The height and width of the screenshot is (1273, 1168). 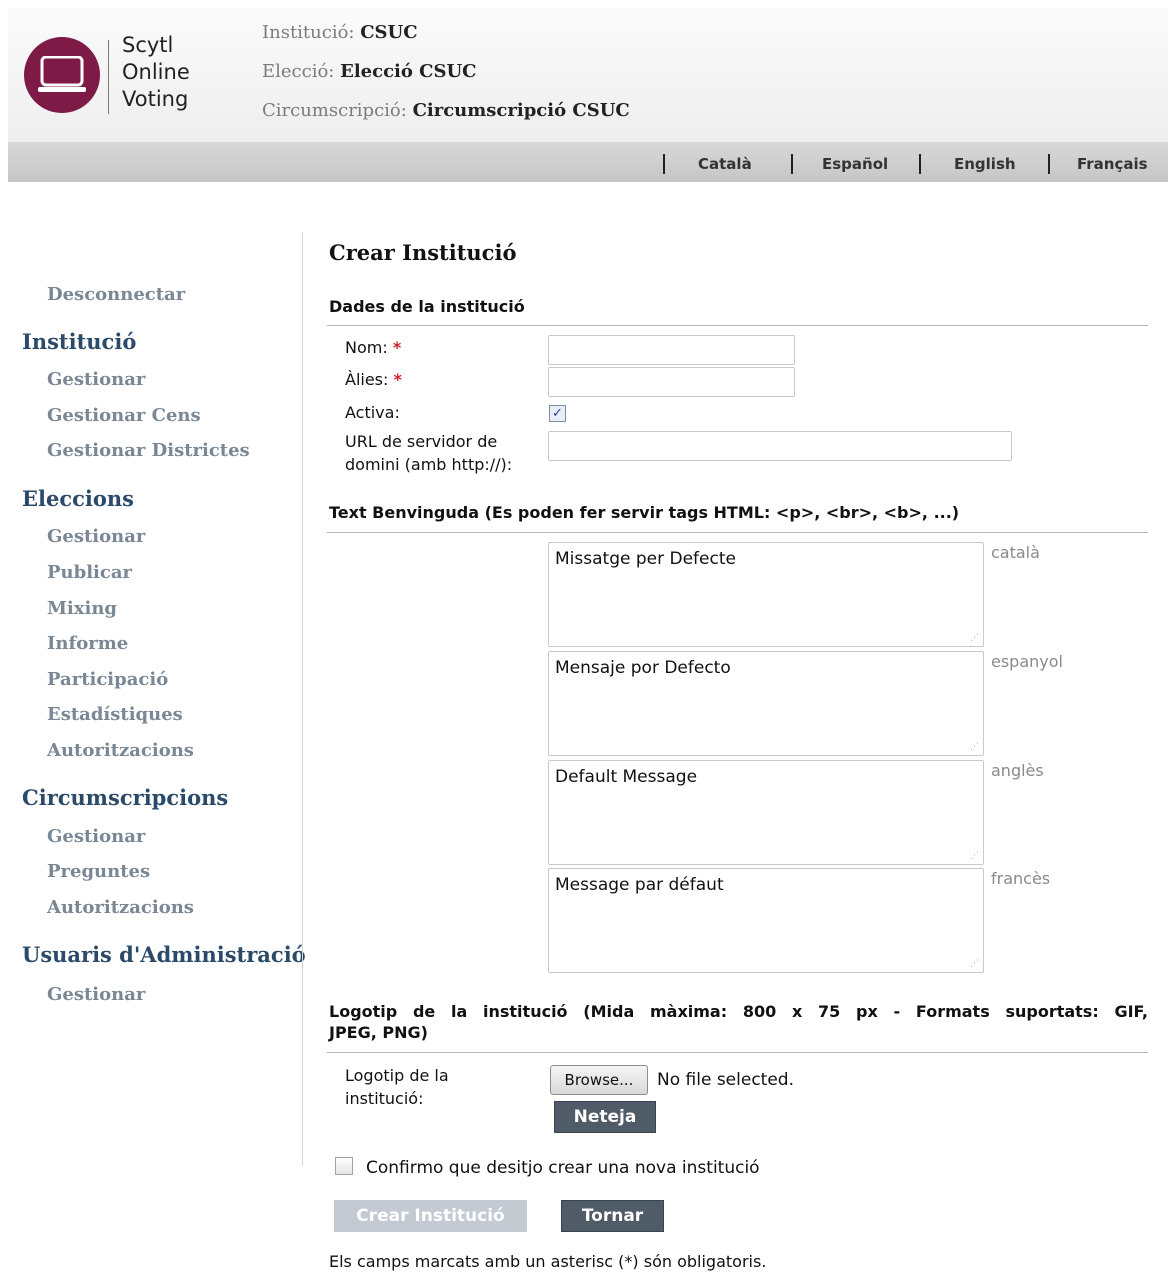 I want to click on sidebar-item-elections-manage: Gestionar, so click(x=96, y=536).